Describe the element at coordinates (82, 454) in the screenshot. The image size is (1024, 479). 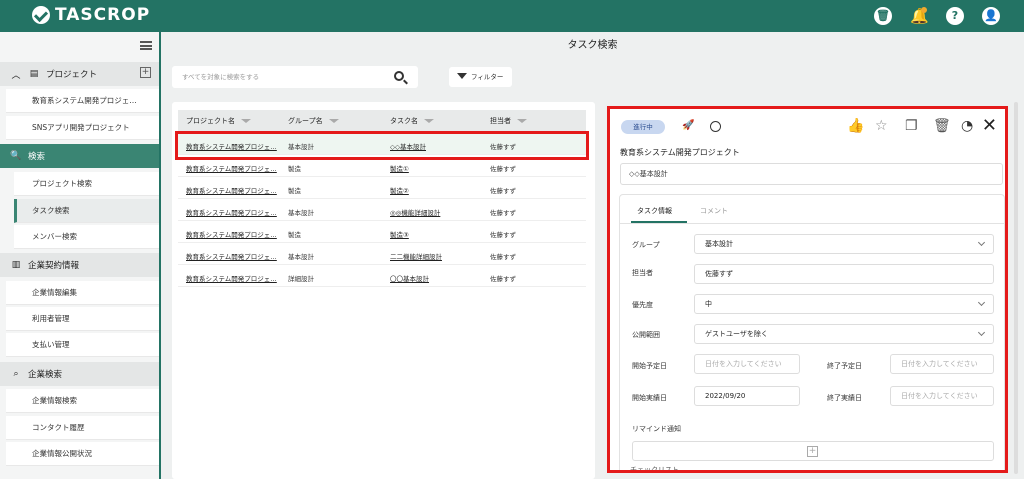
I see `sidebar-item-company-visibility: 企業情報公開状況` at that location.